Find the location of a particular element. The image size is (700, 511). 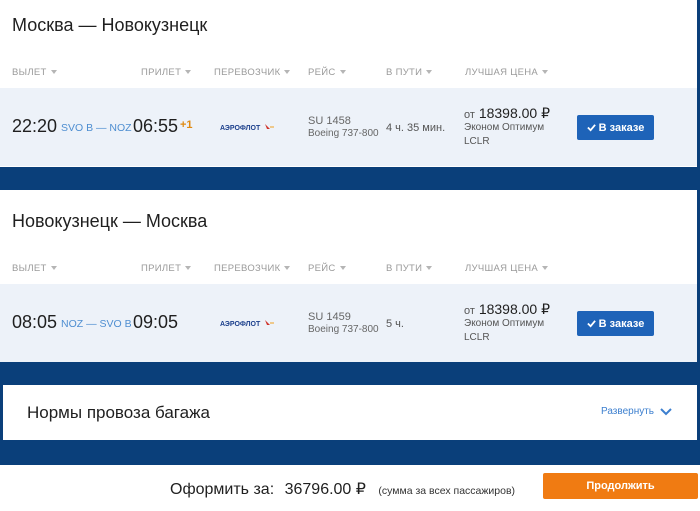

day-offset-badge: +1 is located at coordinates (186, 125).